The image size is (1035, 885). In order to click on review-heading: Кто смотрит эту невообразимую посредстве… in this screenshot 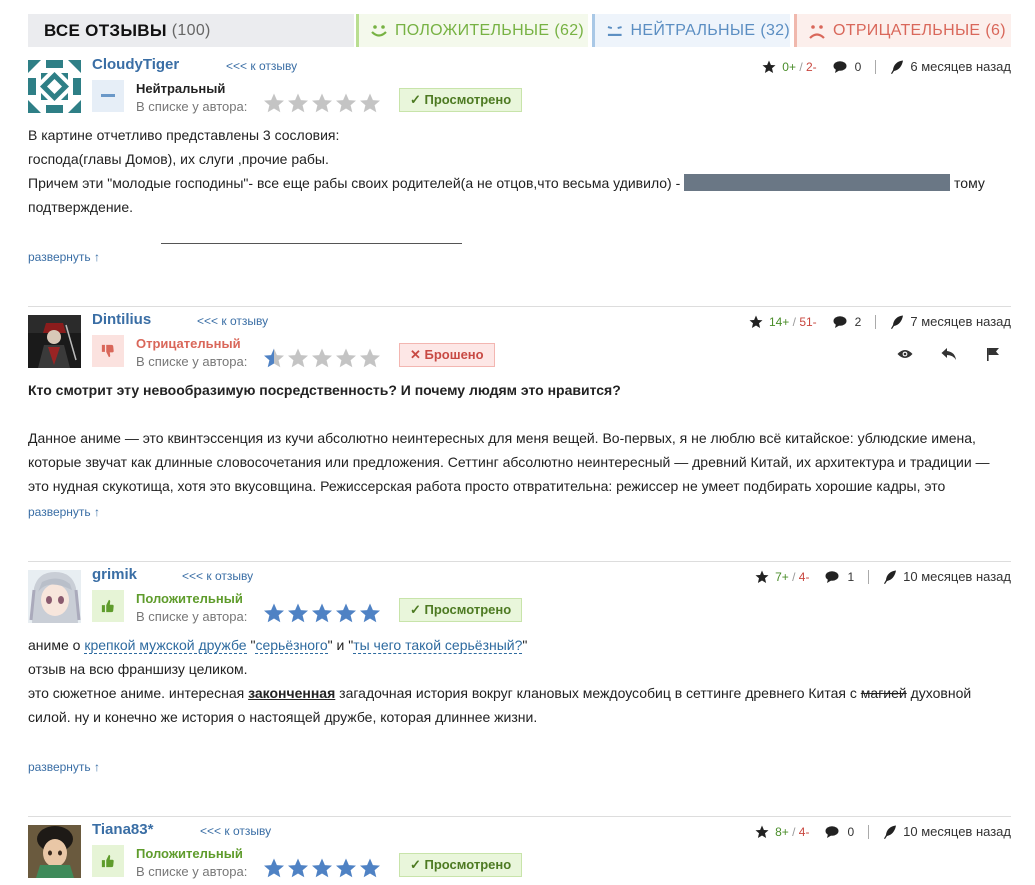, I will do `click(324, 390)`.